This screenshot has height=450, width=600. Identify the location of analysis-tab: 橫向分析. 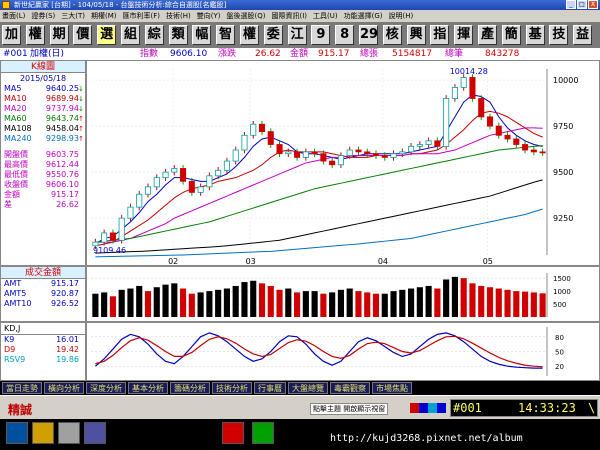
(64, 388).